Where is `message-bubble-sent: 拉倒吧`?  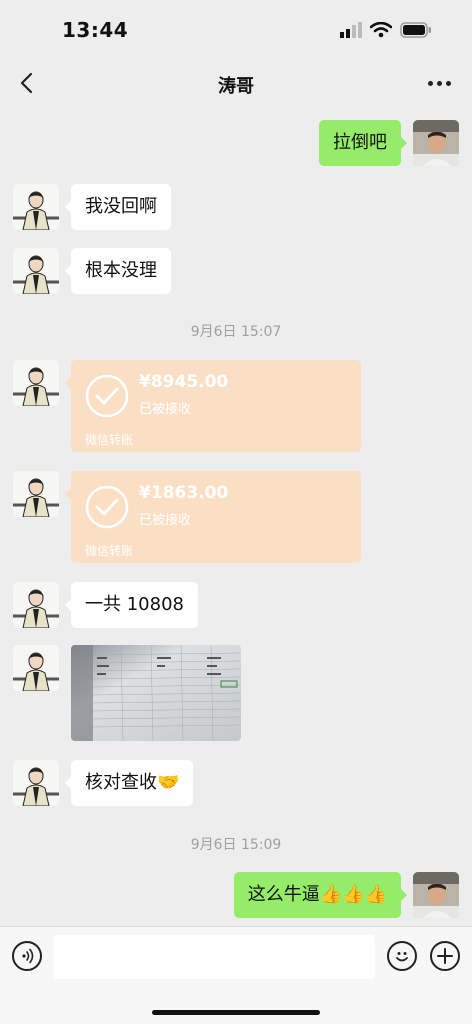
message-bubble-sent: 拉倒吧 is located at coordinates (363, 143).